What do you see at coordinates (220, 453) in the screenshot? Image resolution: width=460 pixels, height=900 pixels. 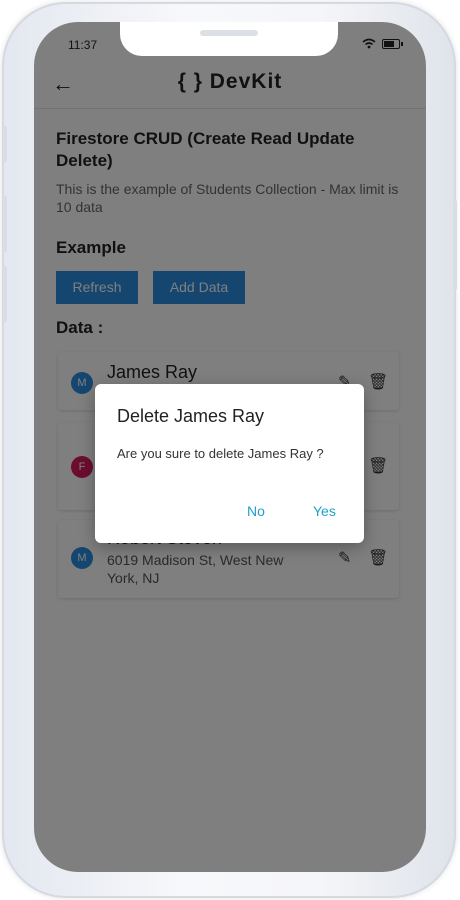 I see `dialog-message: Are you sure to delete James Ray ?` at bounding box center [220, 453].